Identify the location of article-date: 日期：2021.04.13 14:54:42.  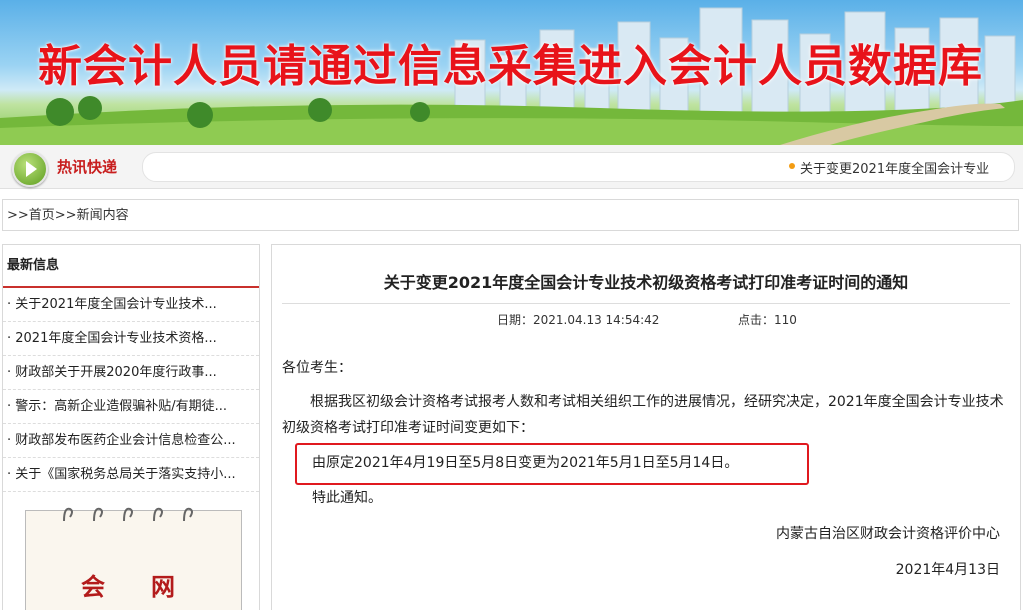
(578, 320).